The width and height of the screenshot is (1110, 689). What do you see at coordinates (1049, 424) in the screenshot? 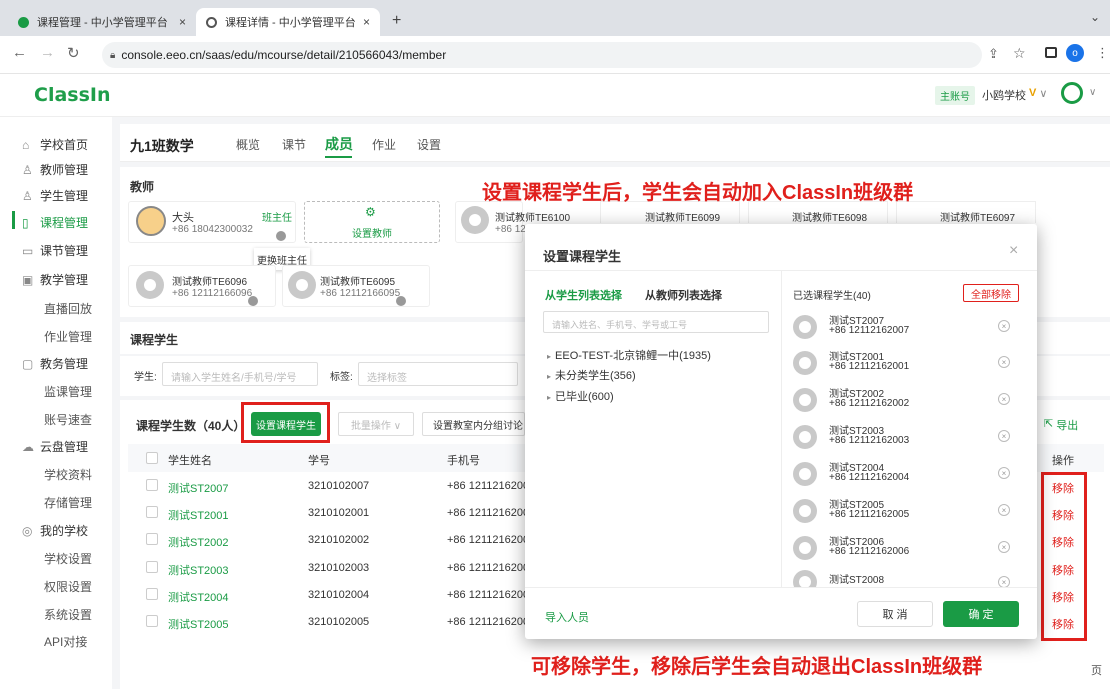
I see `export-icon: ⇱` at bounding box center [1049, 424].